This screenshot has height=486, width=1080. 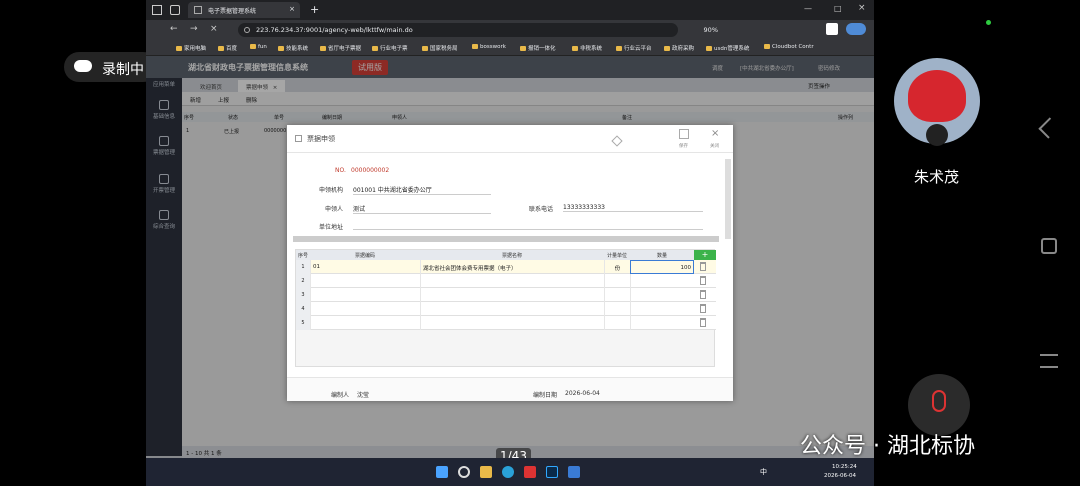 What do you see at coordinates (832, 29) in the screenshot?
I see `extension-icon` at bounding box center [832, 29].